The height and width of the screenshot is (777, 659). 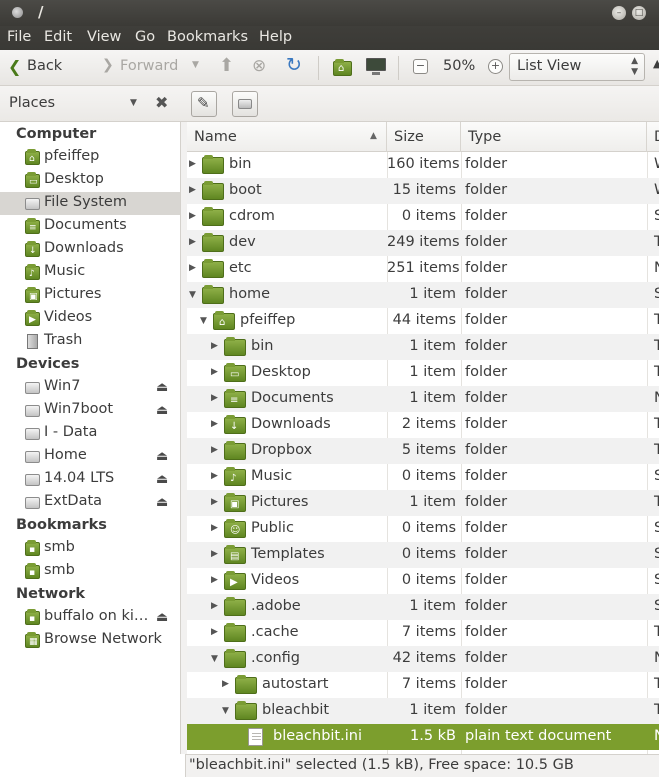 What do you see at coordinates (90, 456) in the screenshot?
I see `sidebar-item: Home ⏏` at bounding box center [90, 456].